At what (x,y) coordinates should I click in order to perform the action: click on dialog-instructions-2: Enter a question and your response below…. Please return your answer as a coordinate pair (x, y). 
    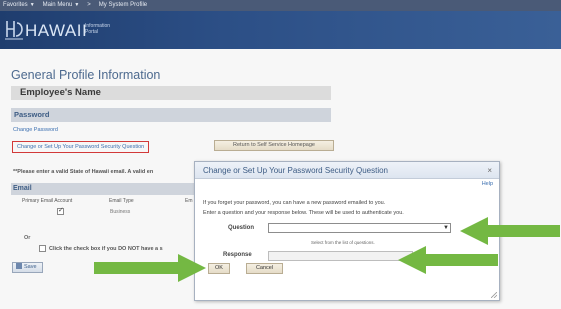
    Looking at the image, I should click on (303, 213).